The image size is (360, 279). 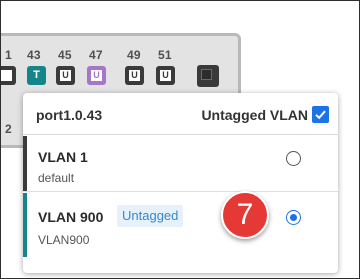 I want to click on vlan-name: VLAN 1, so click(x=63, y=157).